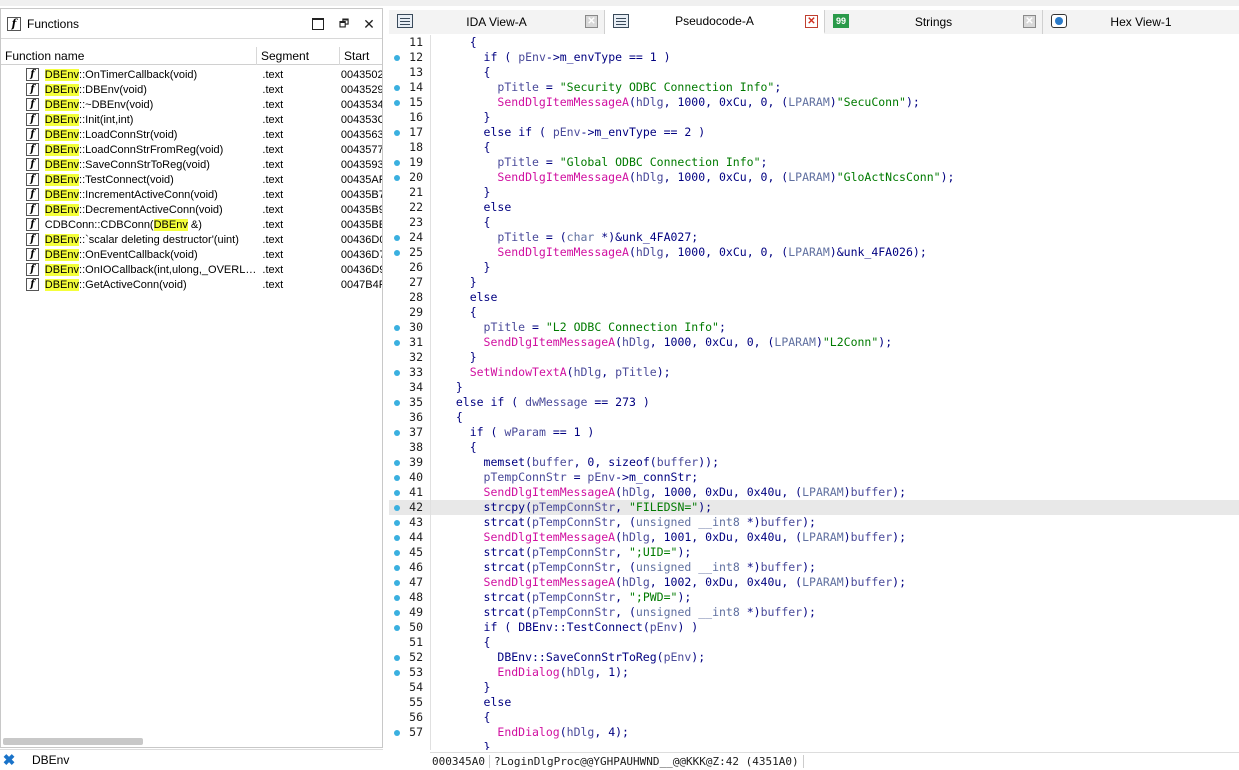  I want to click on column-header-start: Start, so click(361, 56).